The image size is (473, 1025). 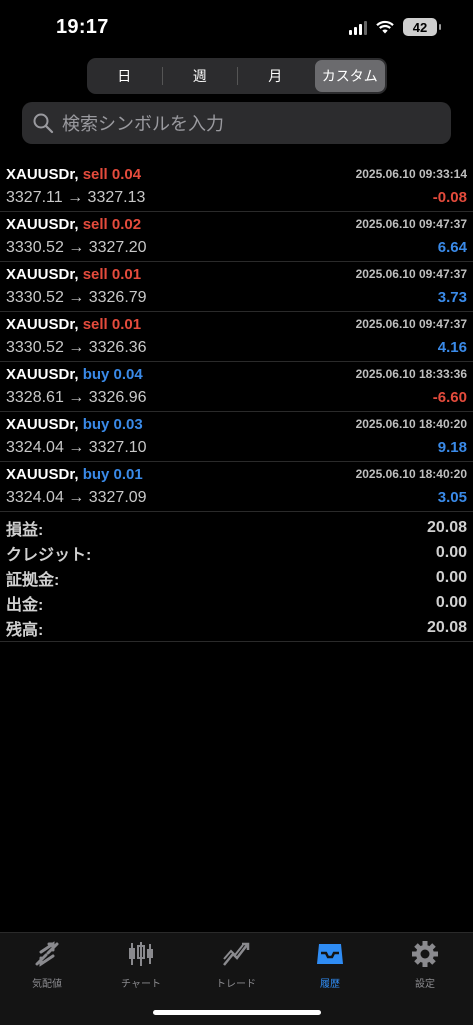 What do you see at coordinates (349, 76) in the screenshot?
I see `segment-custom: カスタム` at bounding box center [349, 76].